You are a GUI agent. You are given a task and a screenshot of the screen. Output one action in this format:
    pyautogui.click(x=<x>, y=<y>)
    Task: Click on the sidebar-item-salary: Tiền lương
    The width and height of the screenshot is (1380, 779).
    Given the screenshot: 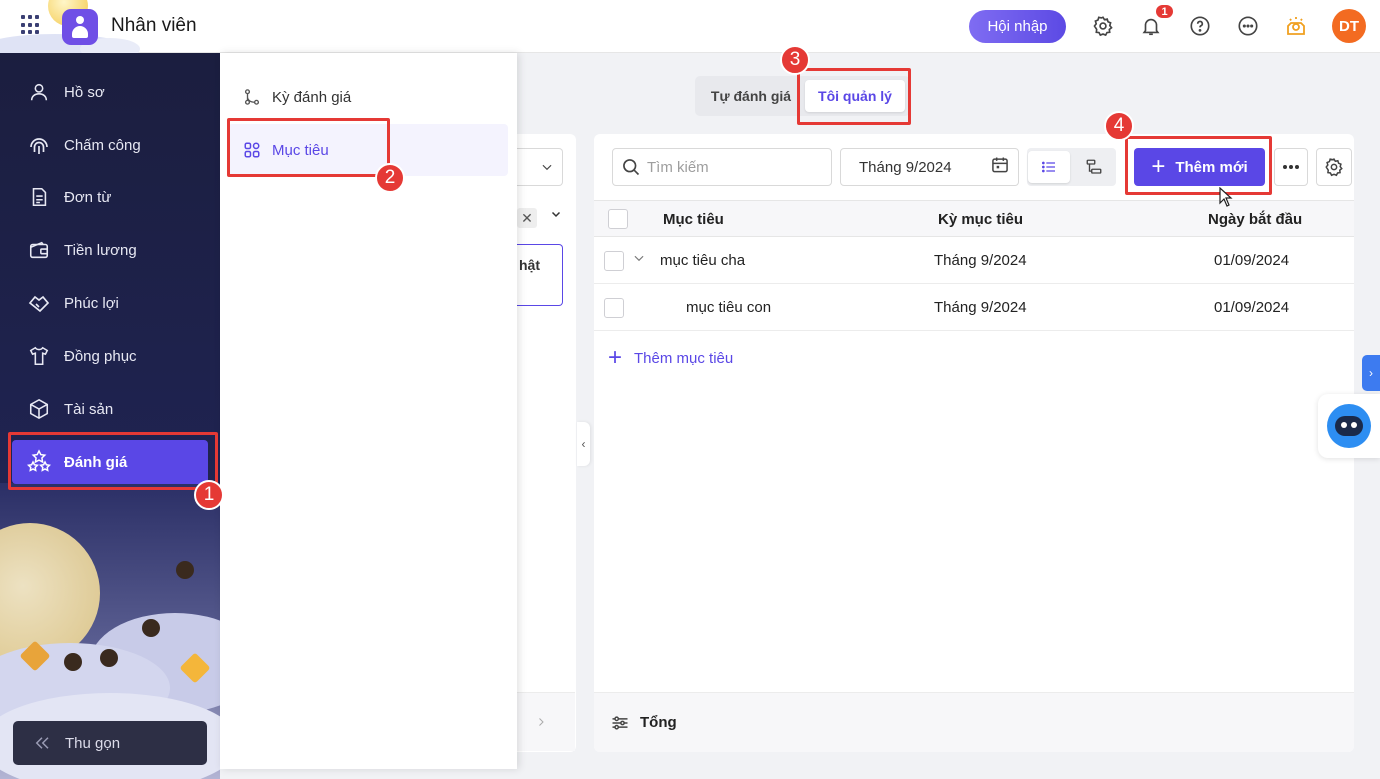 What is the action you would take?
    pyautogui.click(x=110, y=250)
    